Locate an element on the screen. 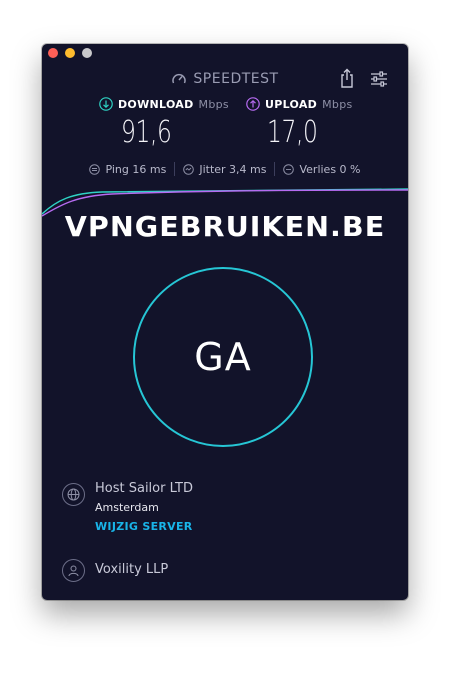 This screenshot has width=468, height=677. download-label: DOWNLOAD is located at coordinates (156, 104).